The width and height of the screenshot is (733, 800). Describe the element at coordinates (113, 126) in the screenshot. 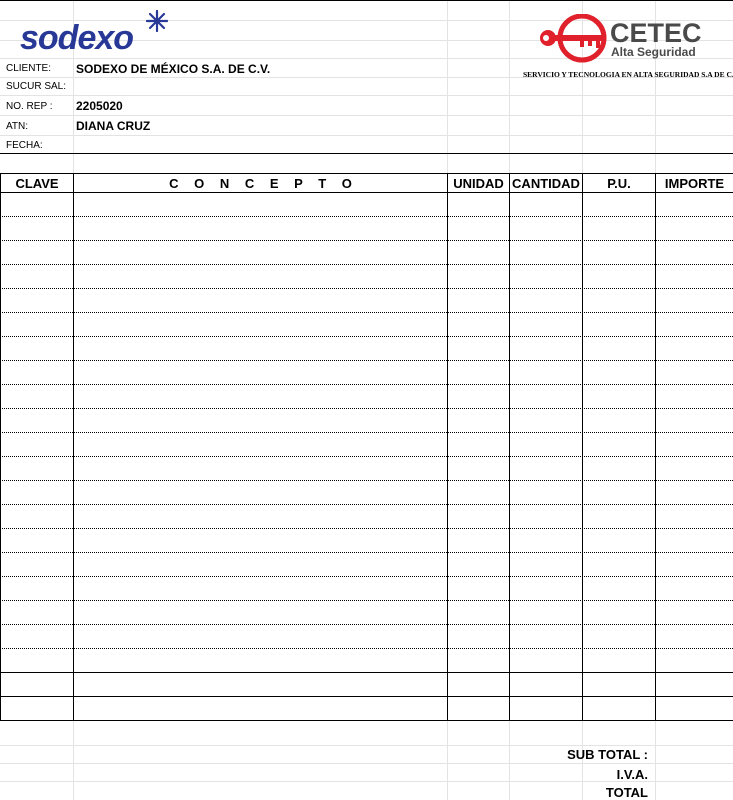

I see `atn-value: DIANA CRUZ` at that location.